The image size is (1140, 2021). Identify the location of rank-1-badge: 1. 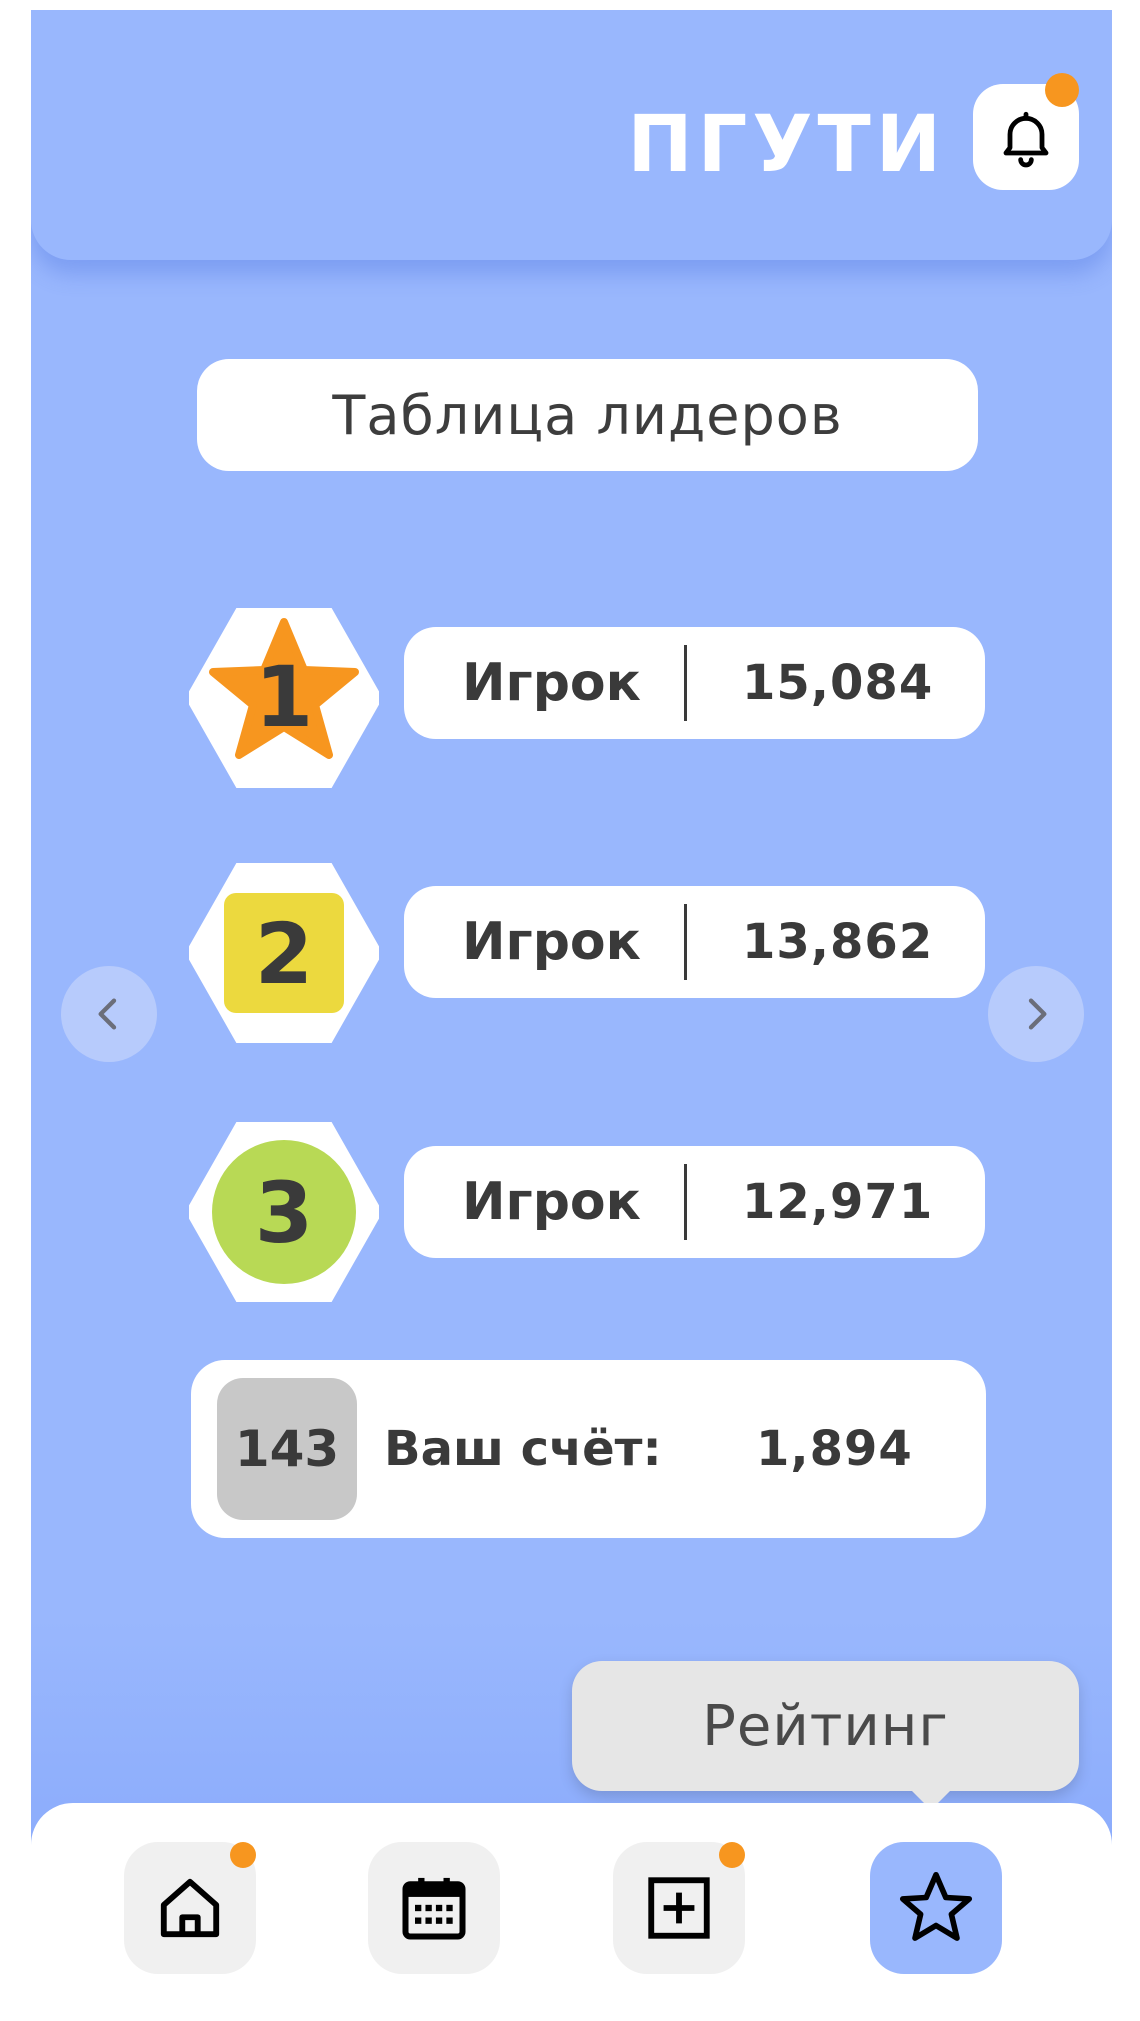
(284, 698).